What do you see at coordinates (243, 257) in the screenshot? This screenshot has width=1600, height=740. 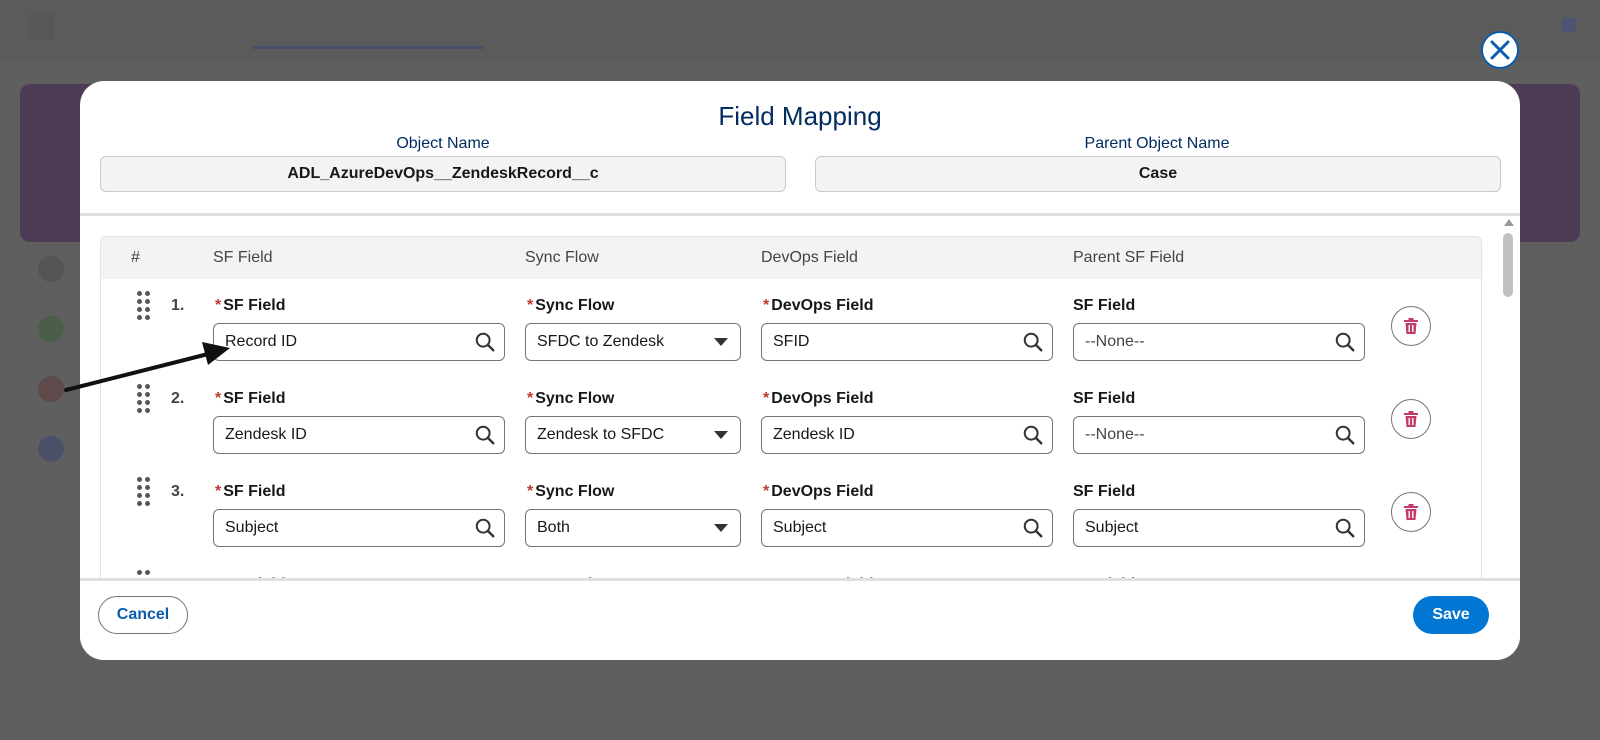 I see `column-header-sf-field: SF Field` at bounding box center [243, 257].